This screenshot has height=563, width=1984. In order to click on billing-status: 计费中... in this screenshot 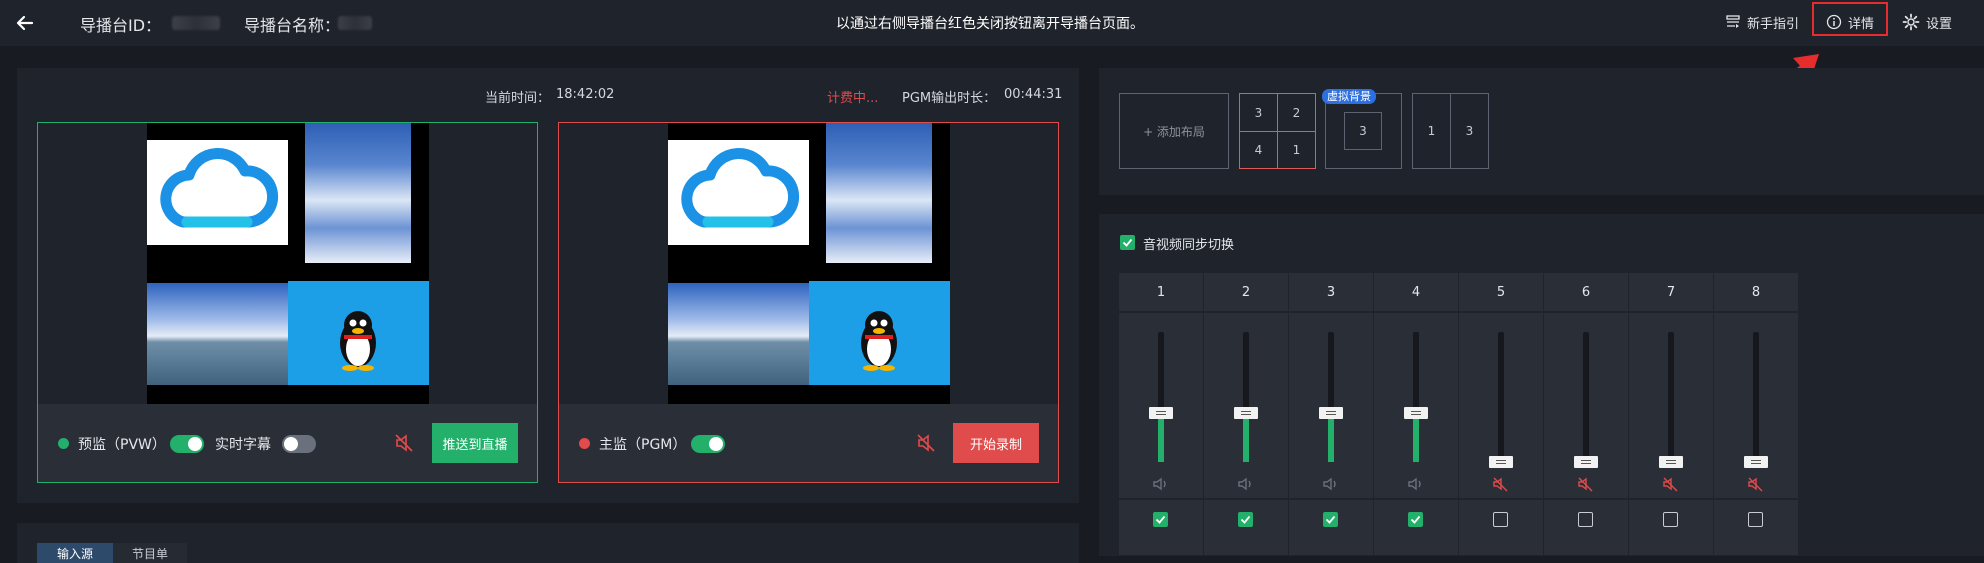, I will do `click(853, 98)`.